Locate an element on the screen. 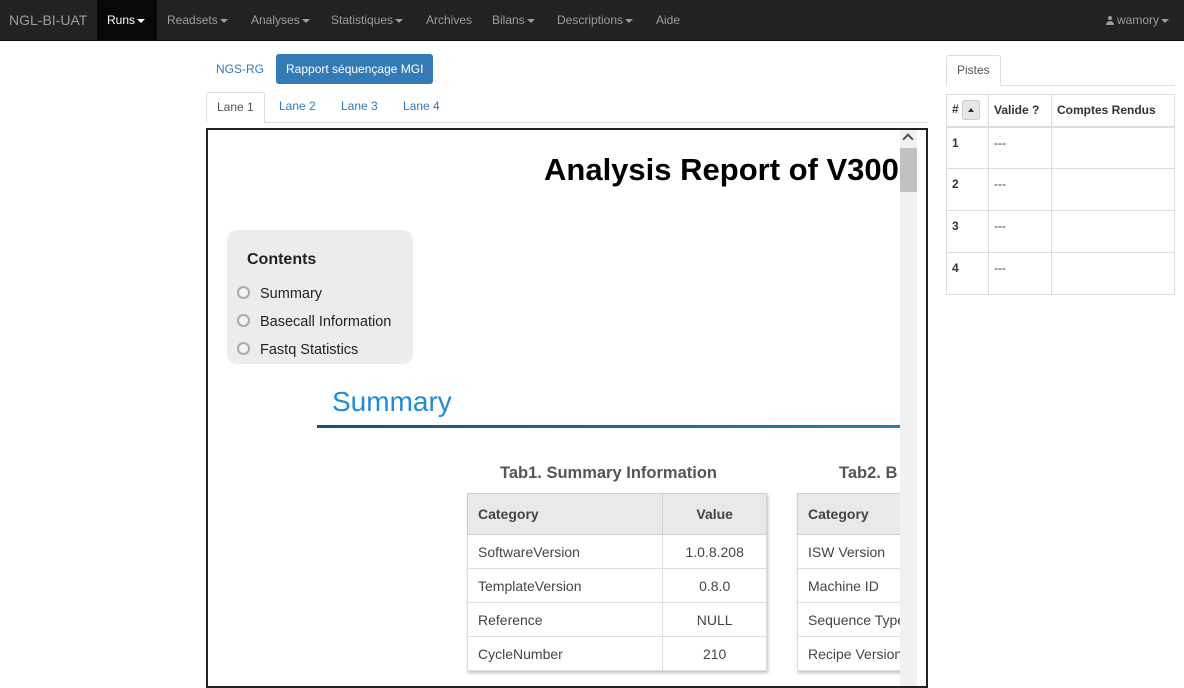  table-row: 1 --- is located at coordinates (1060, 147).